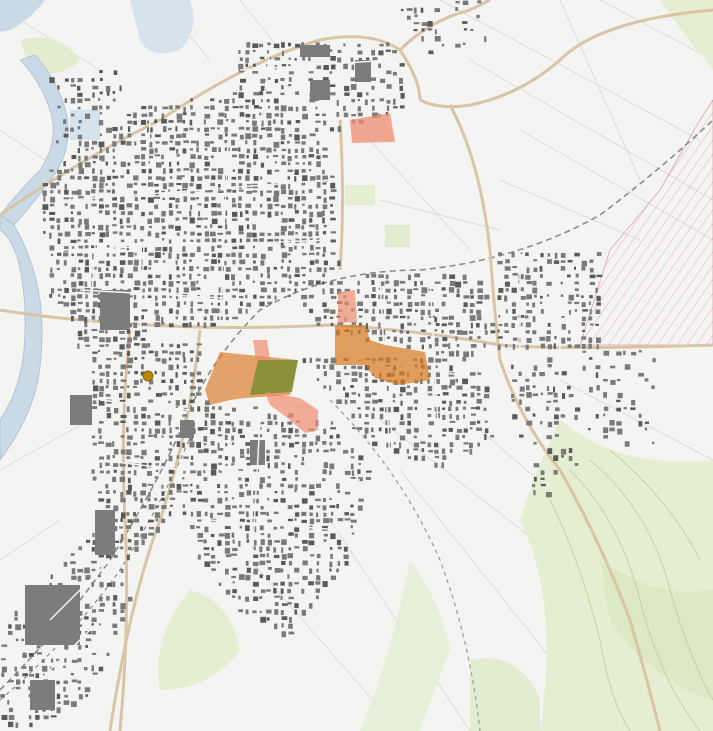 The width and height of the screenshot is (713, 731). What do you see at coordinates (274, 377) in the screenshot?
I see `central-green-plot` at bounding box center [274, 377].